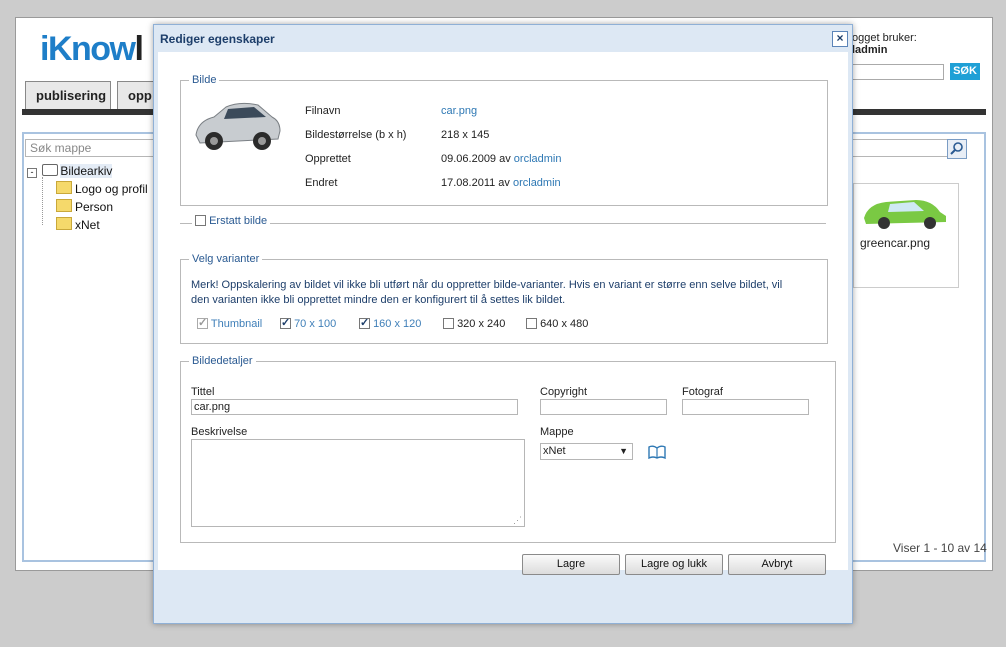 The image size is (1006, 647). I want to click on modified-label: Endret, so click(321, 183).